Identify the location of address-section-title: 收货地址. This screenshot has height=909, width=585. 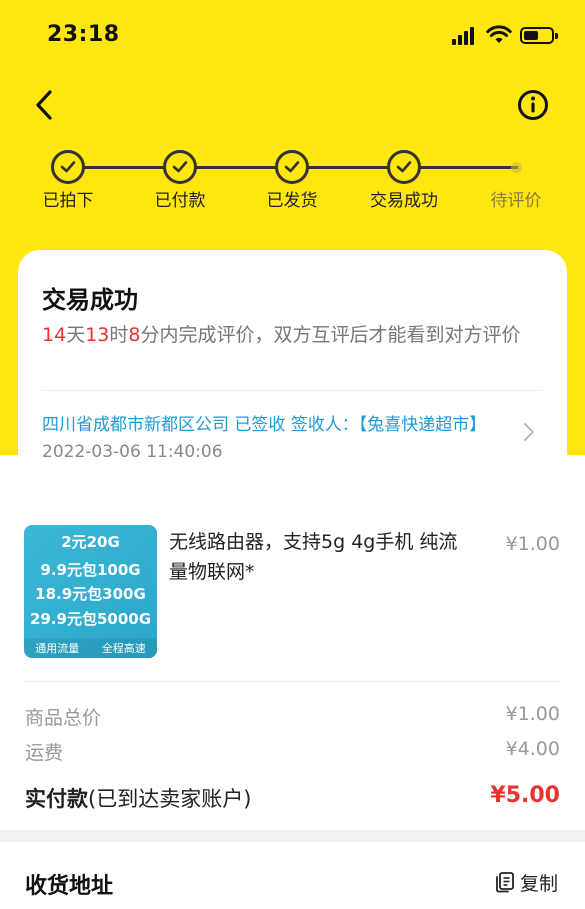
(69, 886).